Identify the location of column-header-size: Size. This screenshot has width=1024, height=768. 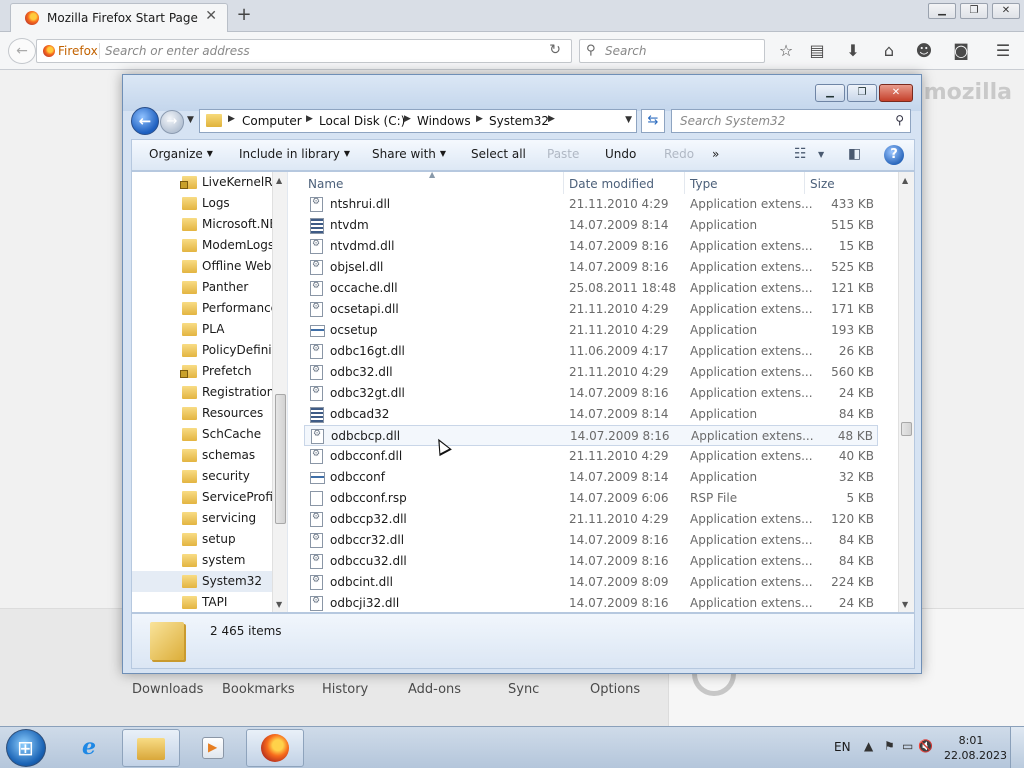
(822, 184).